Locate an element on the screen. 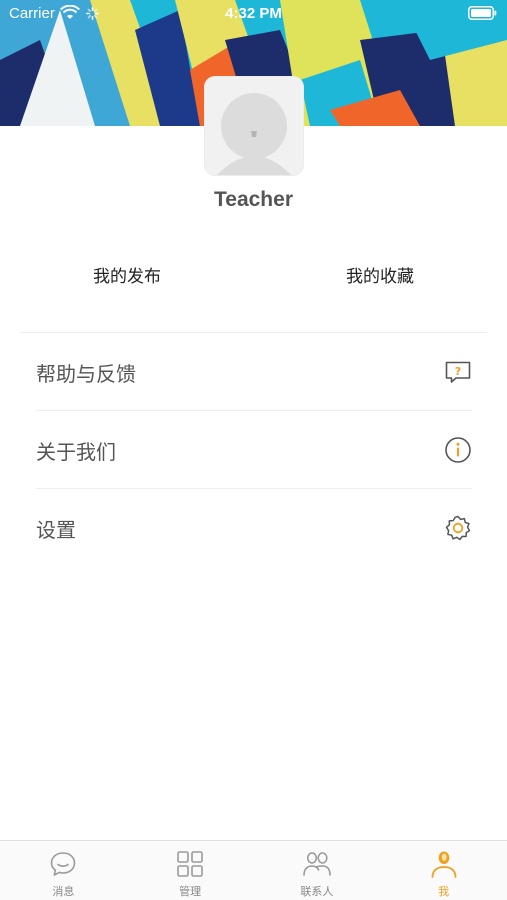  menu-item-settings: 设置 is located at coordinates (254, 528).